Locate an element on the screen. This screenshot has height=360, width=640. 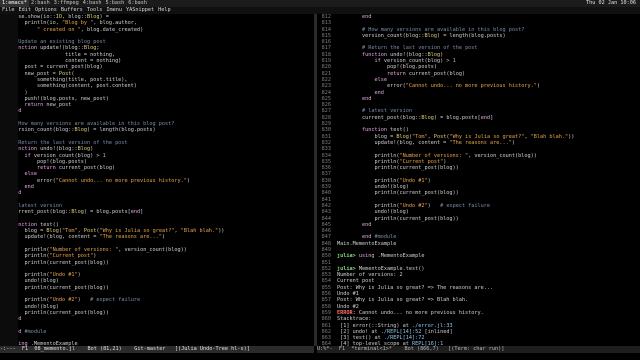
tmux-tab-1: 1:emacs* is located at coordinates (14, 3).